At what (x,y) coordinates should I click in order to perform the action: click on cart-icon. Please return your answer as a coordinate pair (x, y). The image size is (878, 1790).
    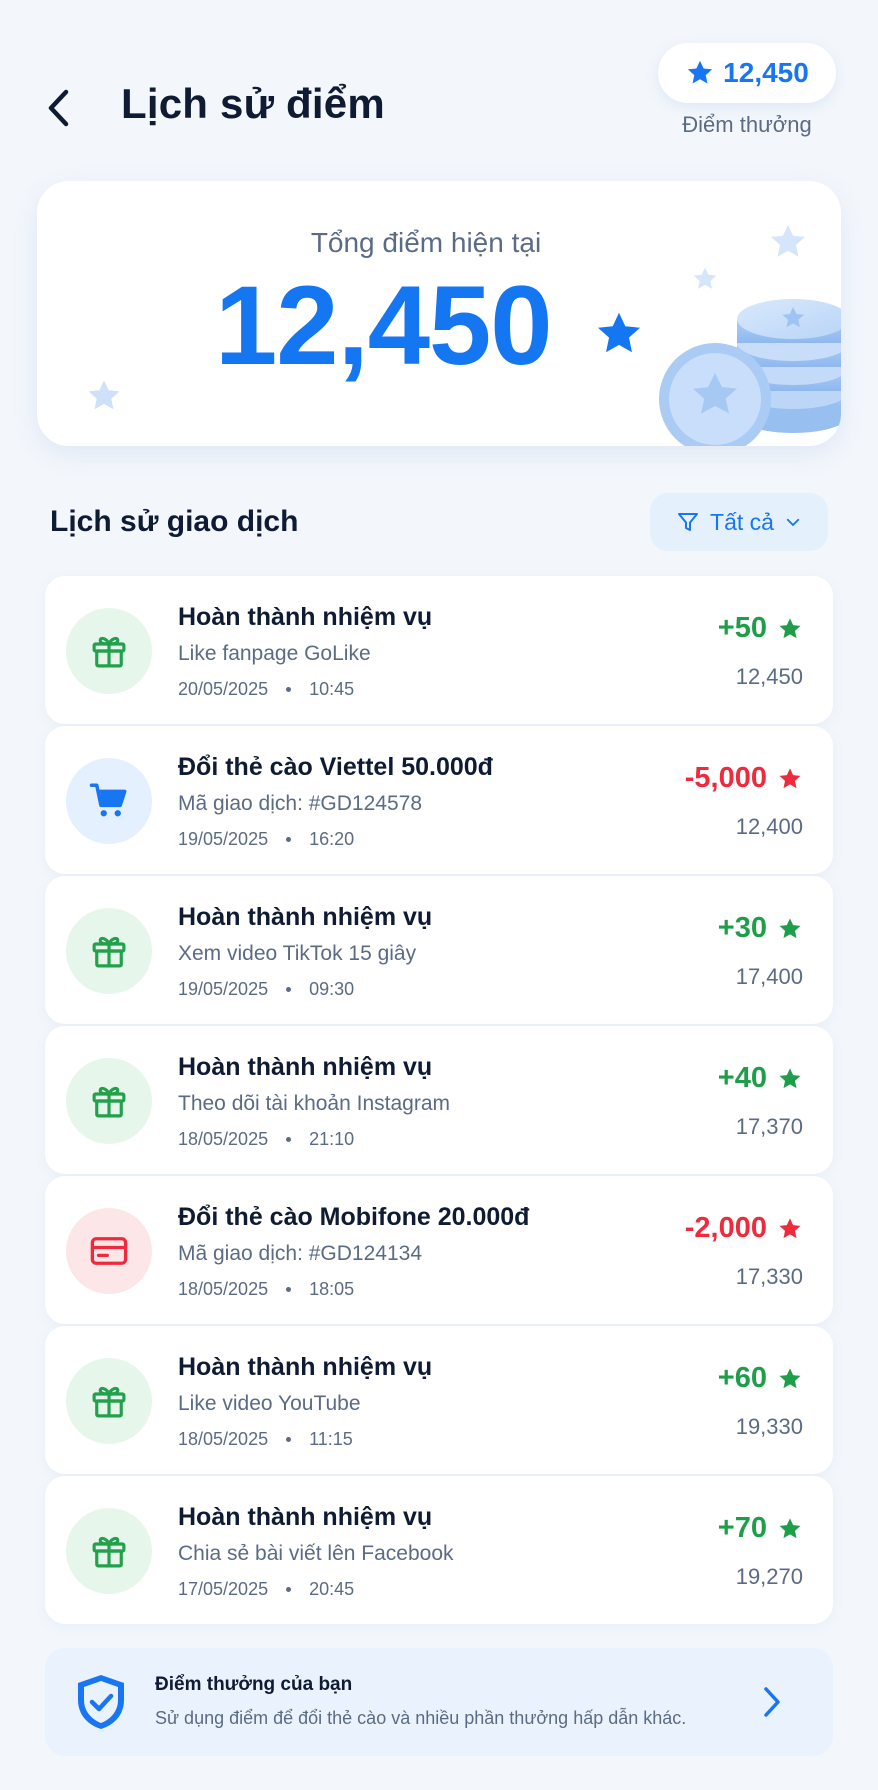
    Looking at the image, I should click on (108, 800).